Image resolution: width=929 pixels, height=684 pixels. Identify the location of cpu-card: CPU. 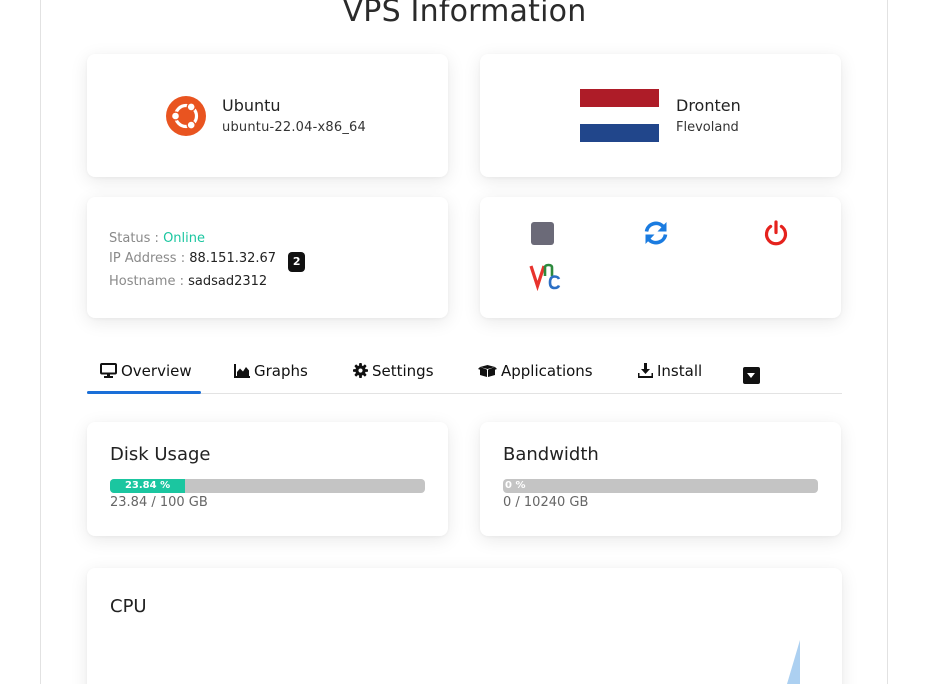
(464, 626).